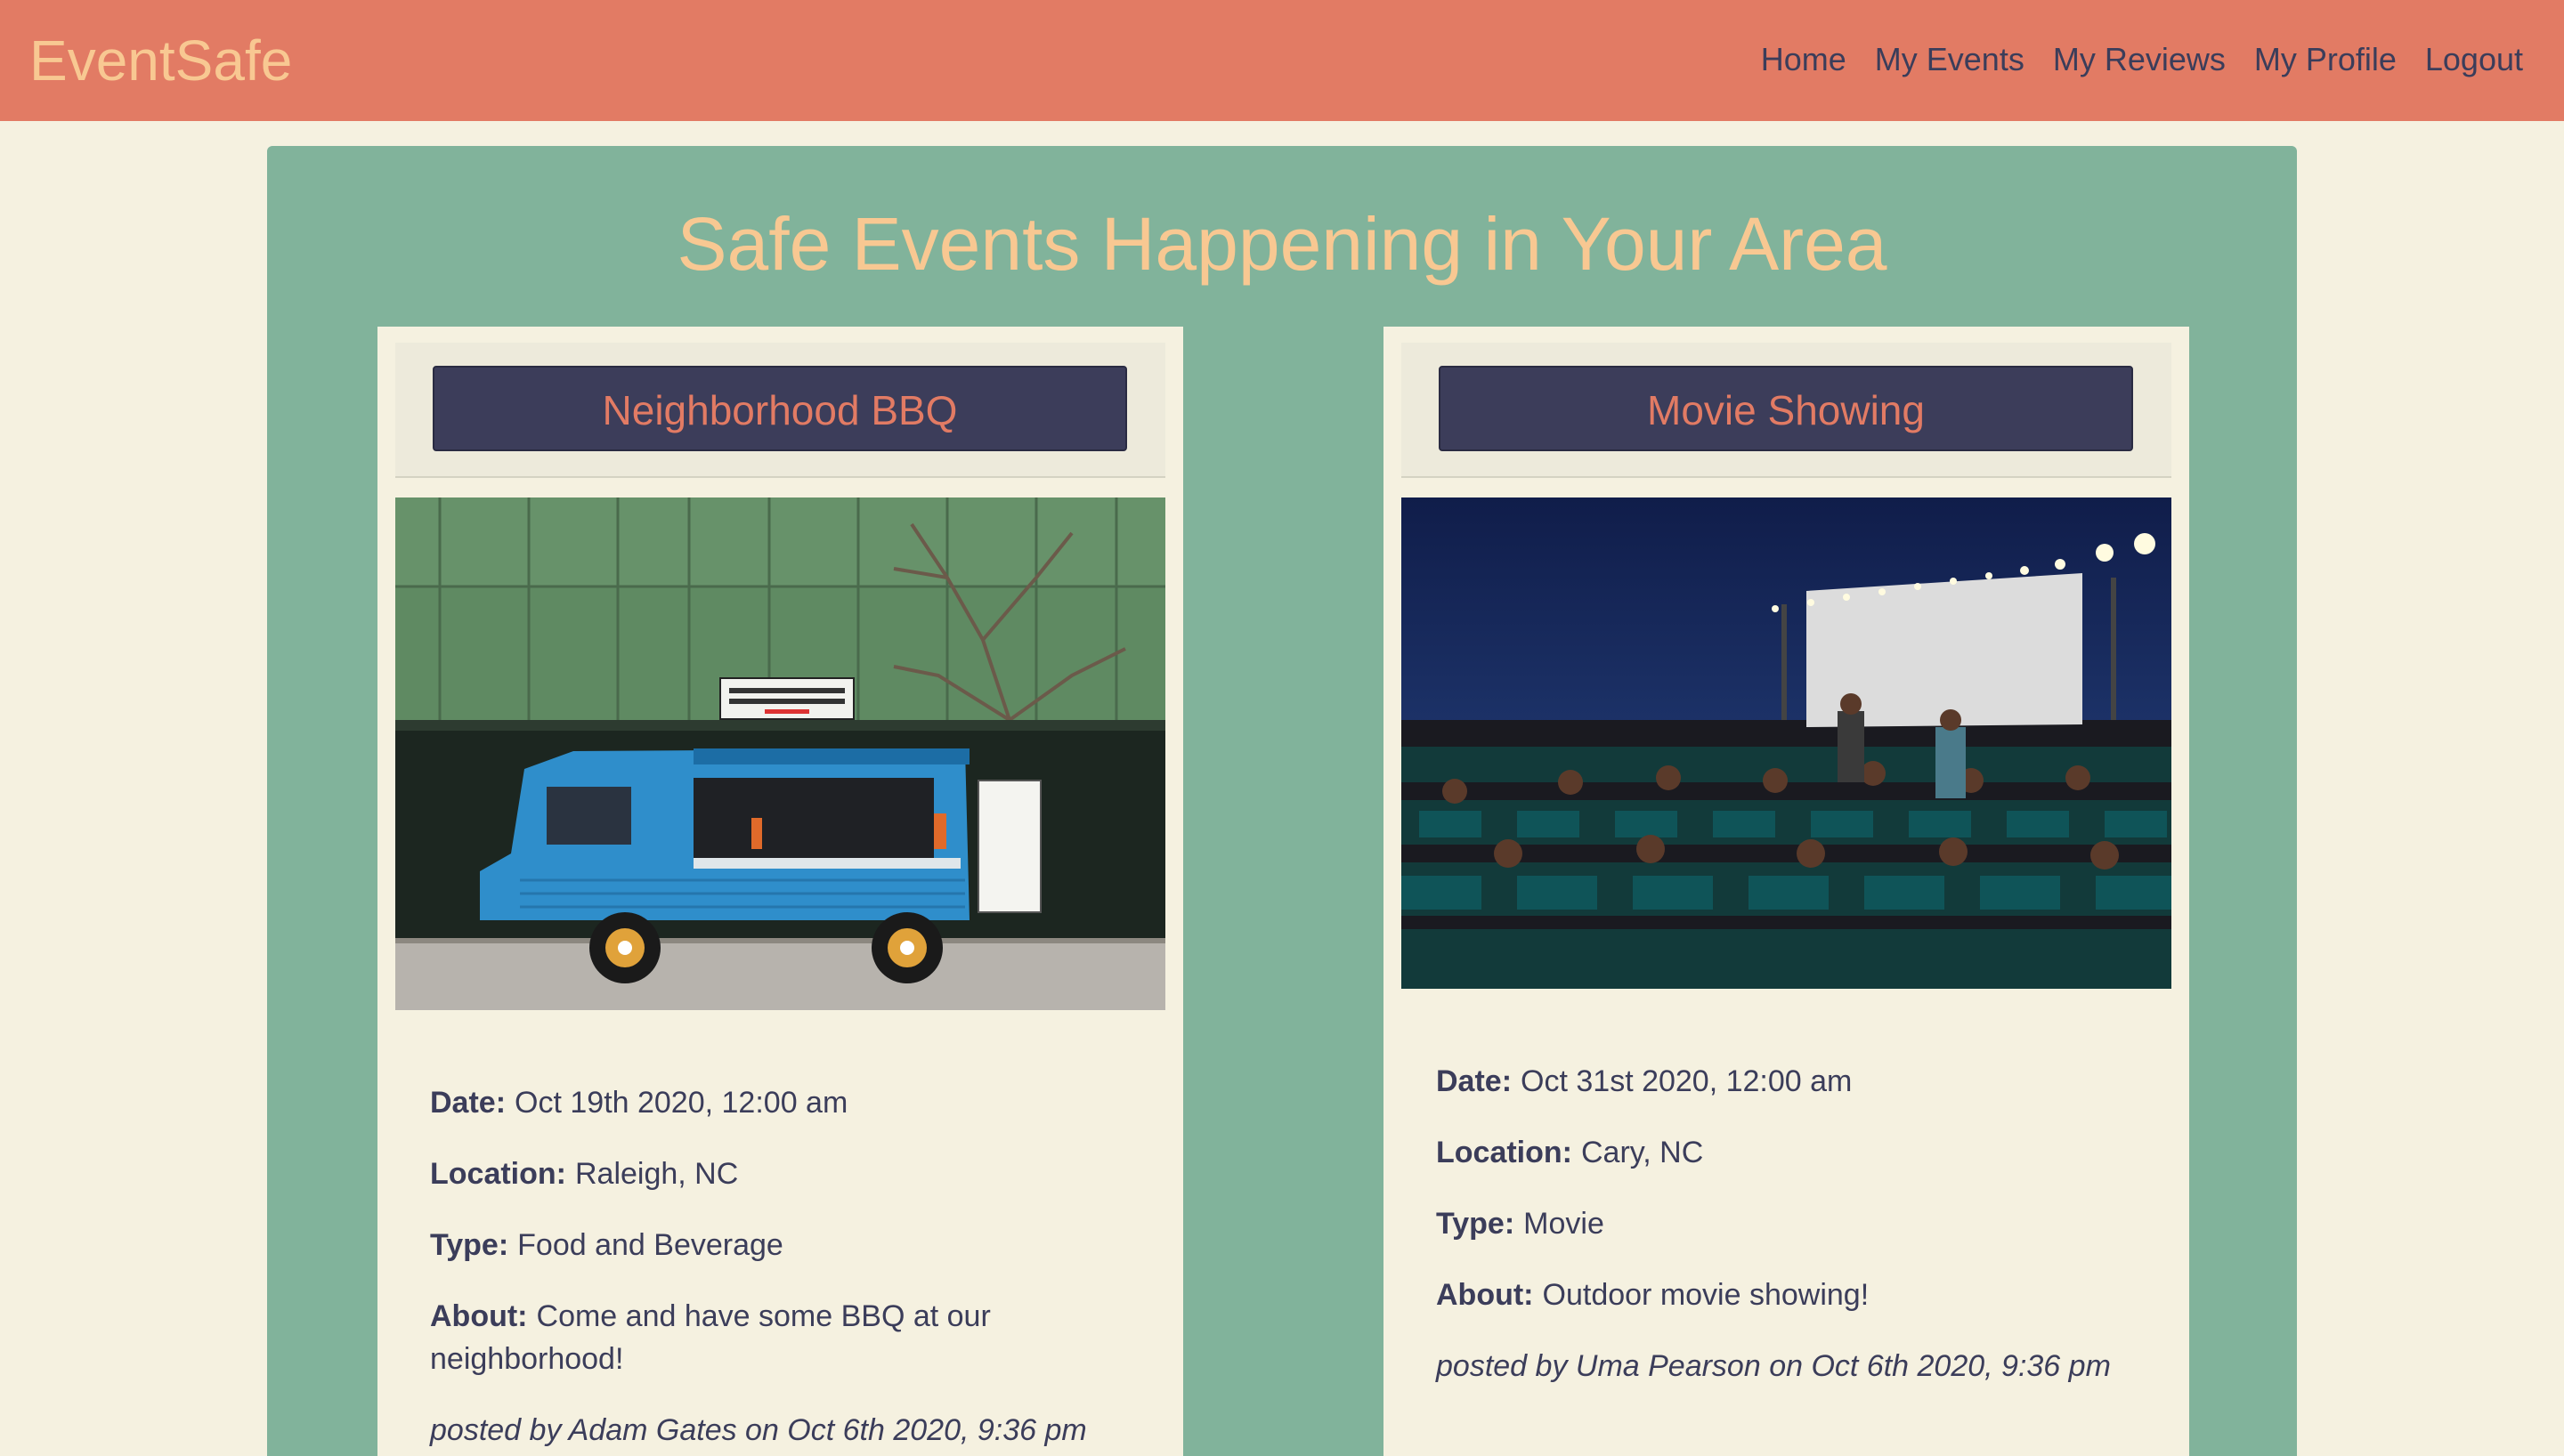  I want to click on nav-logout-link: Logout, so click(2474, 59).